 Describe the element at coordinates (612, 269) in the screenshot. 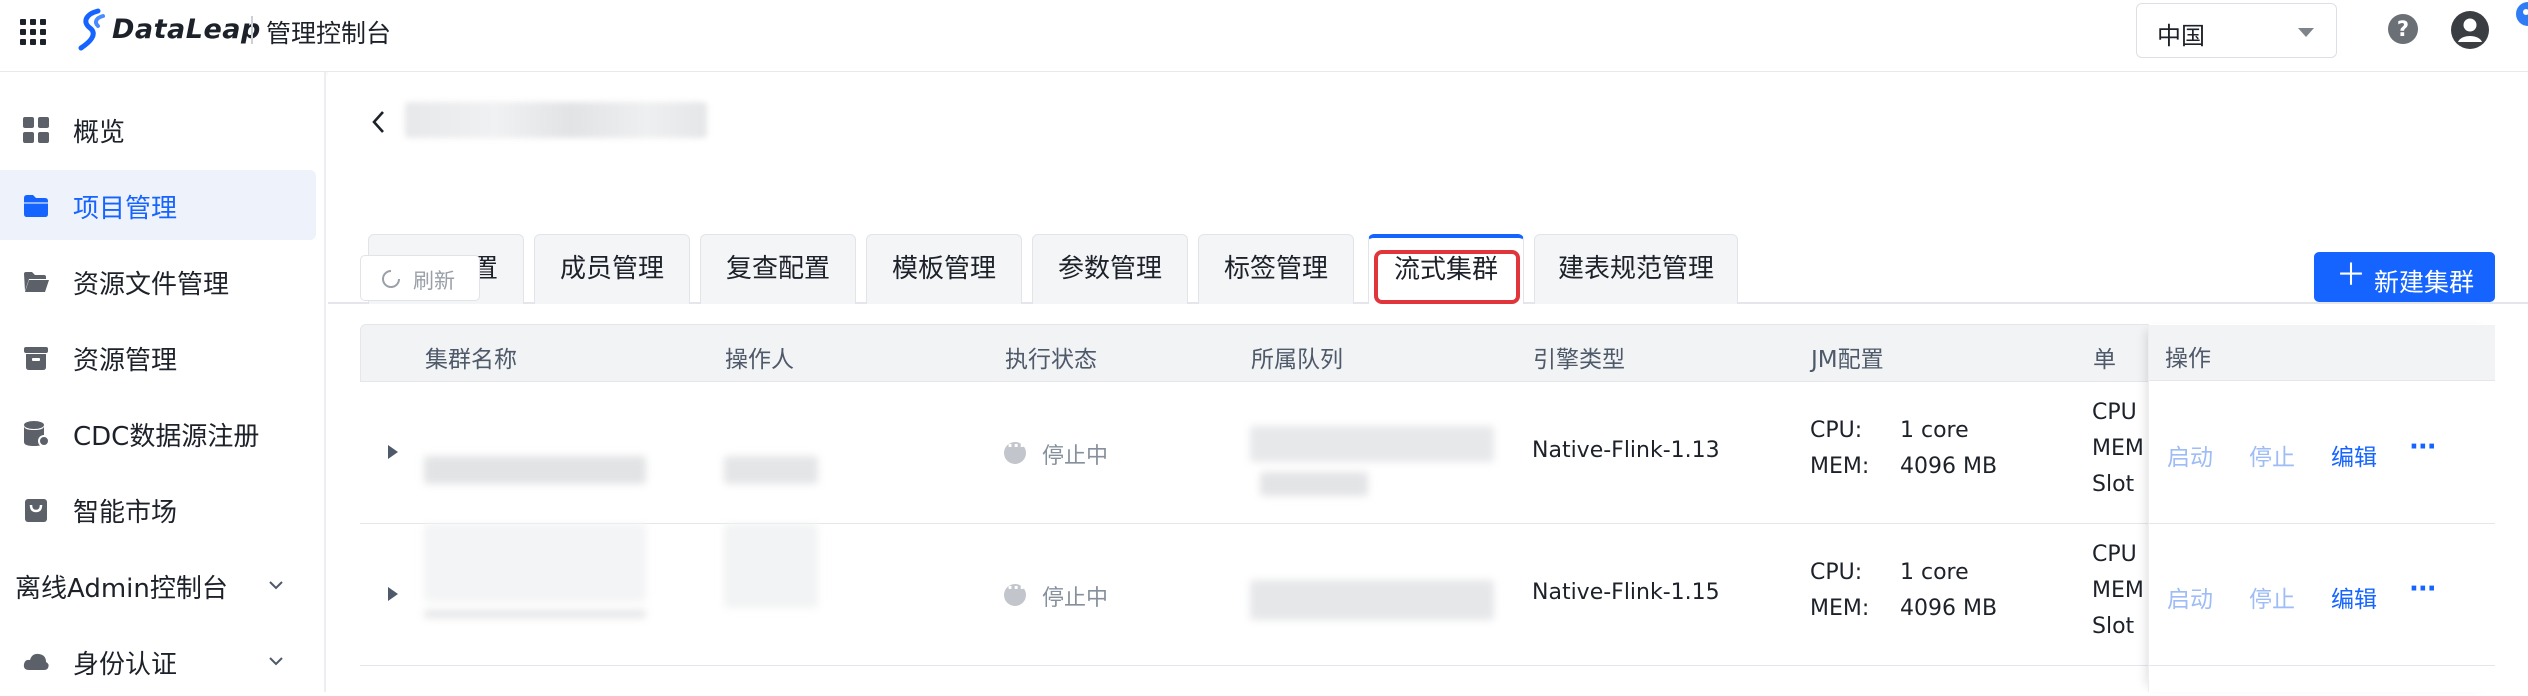

I see `tab-member-management: 成员管理` at that location.